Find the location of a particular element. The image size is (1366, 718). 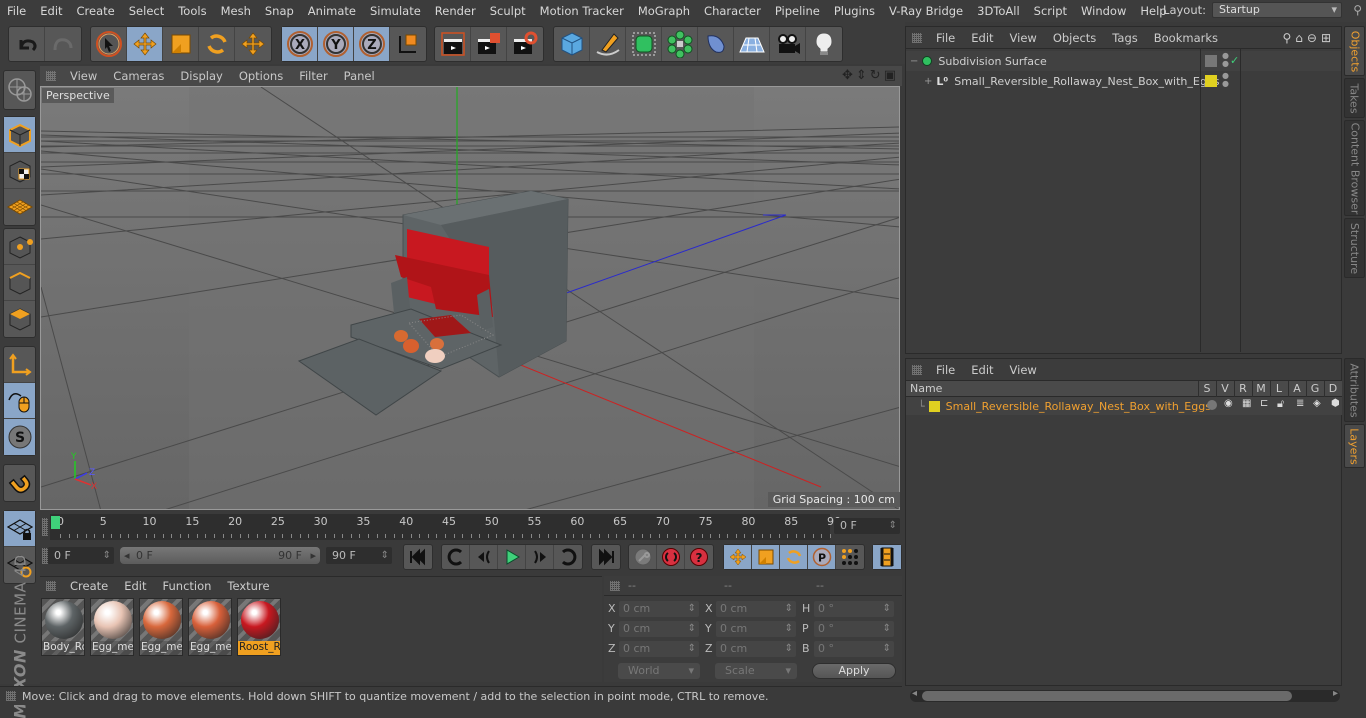

current-frame-field: 0 F is located at coordinates (867, 526).